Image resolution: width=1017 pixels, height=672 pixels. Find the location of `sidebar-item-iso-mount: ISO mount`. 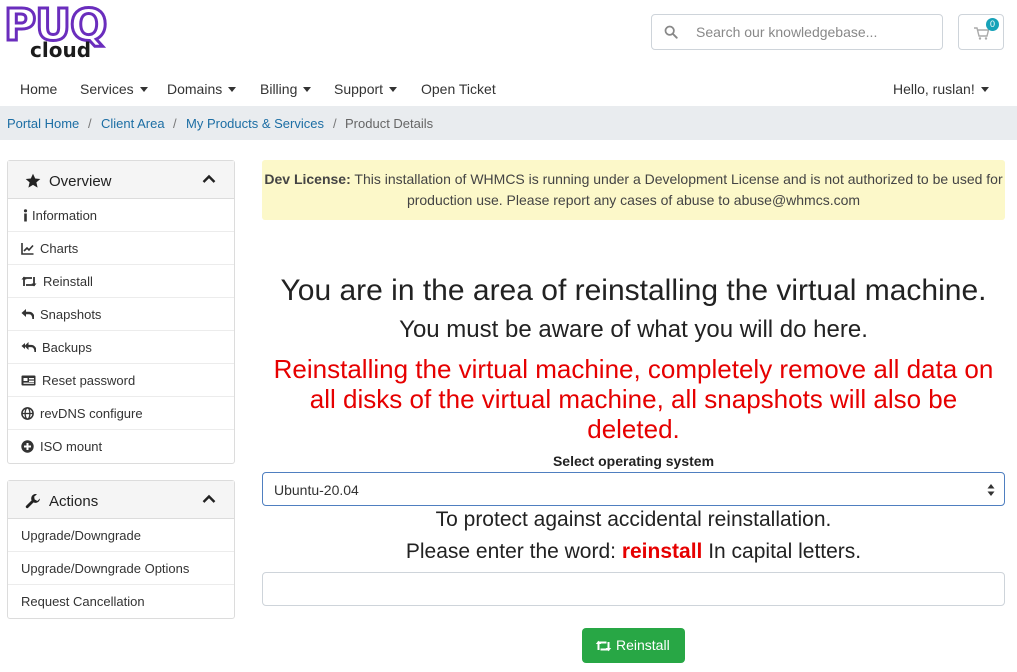

sidebar-item-iso-mount: ISO mount is located at coordinates (121, 446).